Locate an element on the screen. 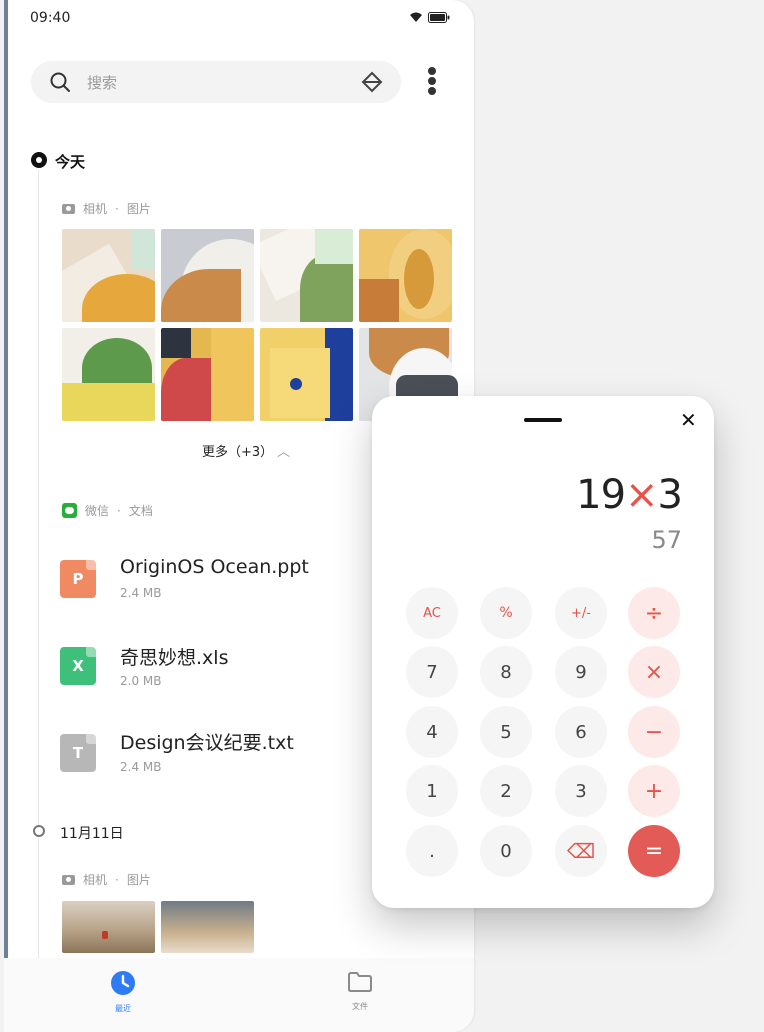  ppt-file-icon: P is located at coordinates (78, 579).